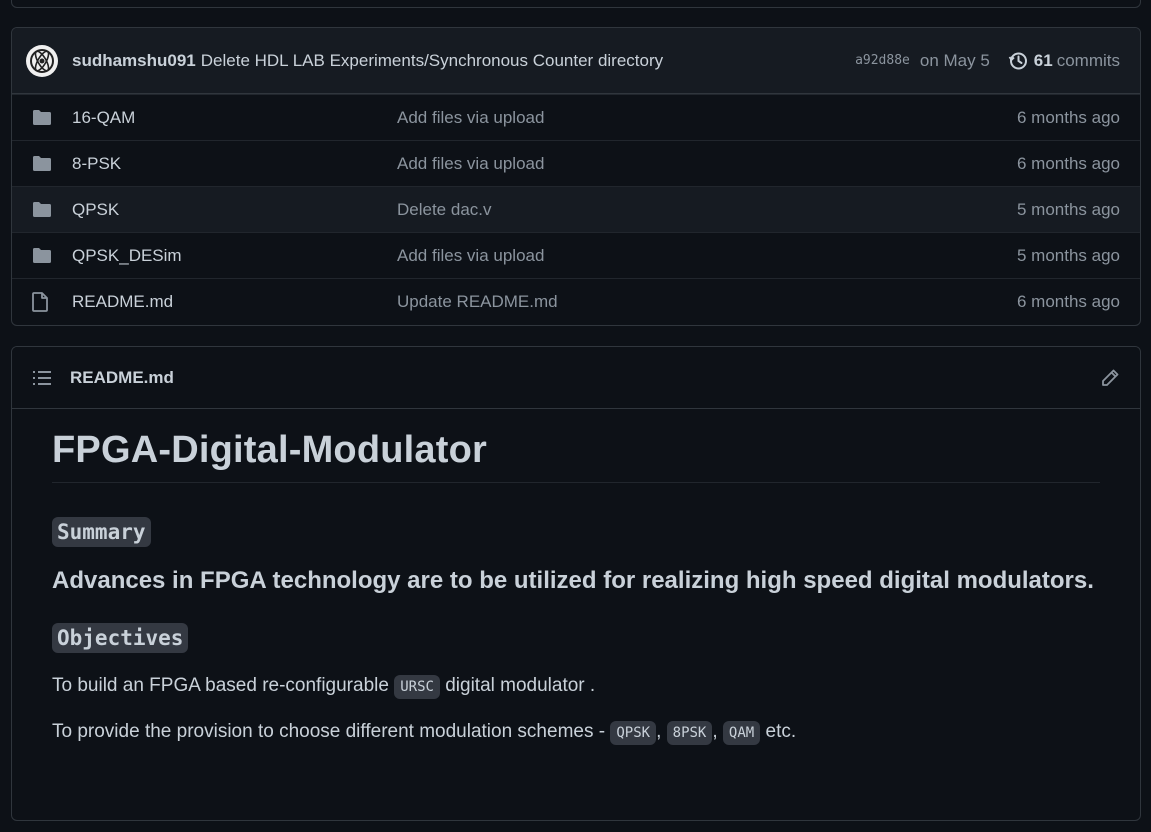 The width and height of the screenshot is (1151, 832). I want to click on summary-heading: Summary, so click(101, 532).